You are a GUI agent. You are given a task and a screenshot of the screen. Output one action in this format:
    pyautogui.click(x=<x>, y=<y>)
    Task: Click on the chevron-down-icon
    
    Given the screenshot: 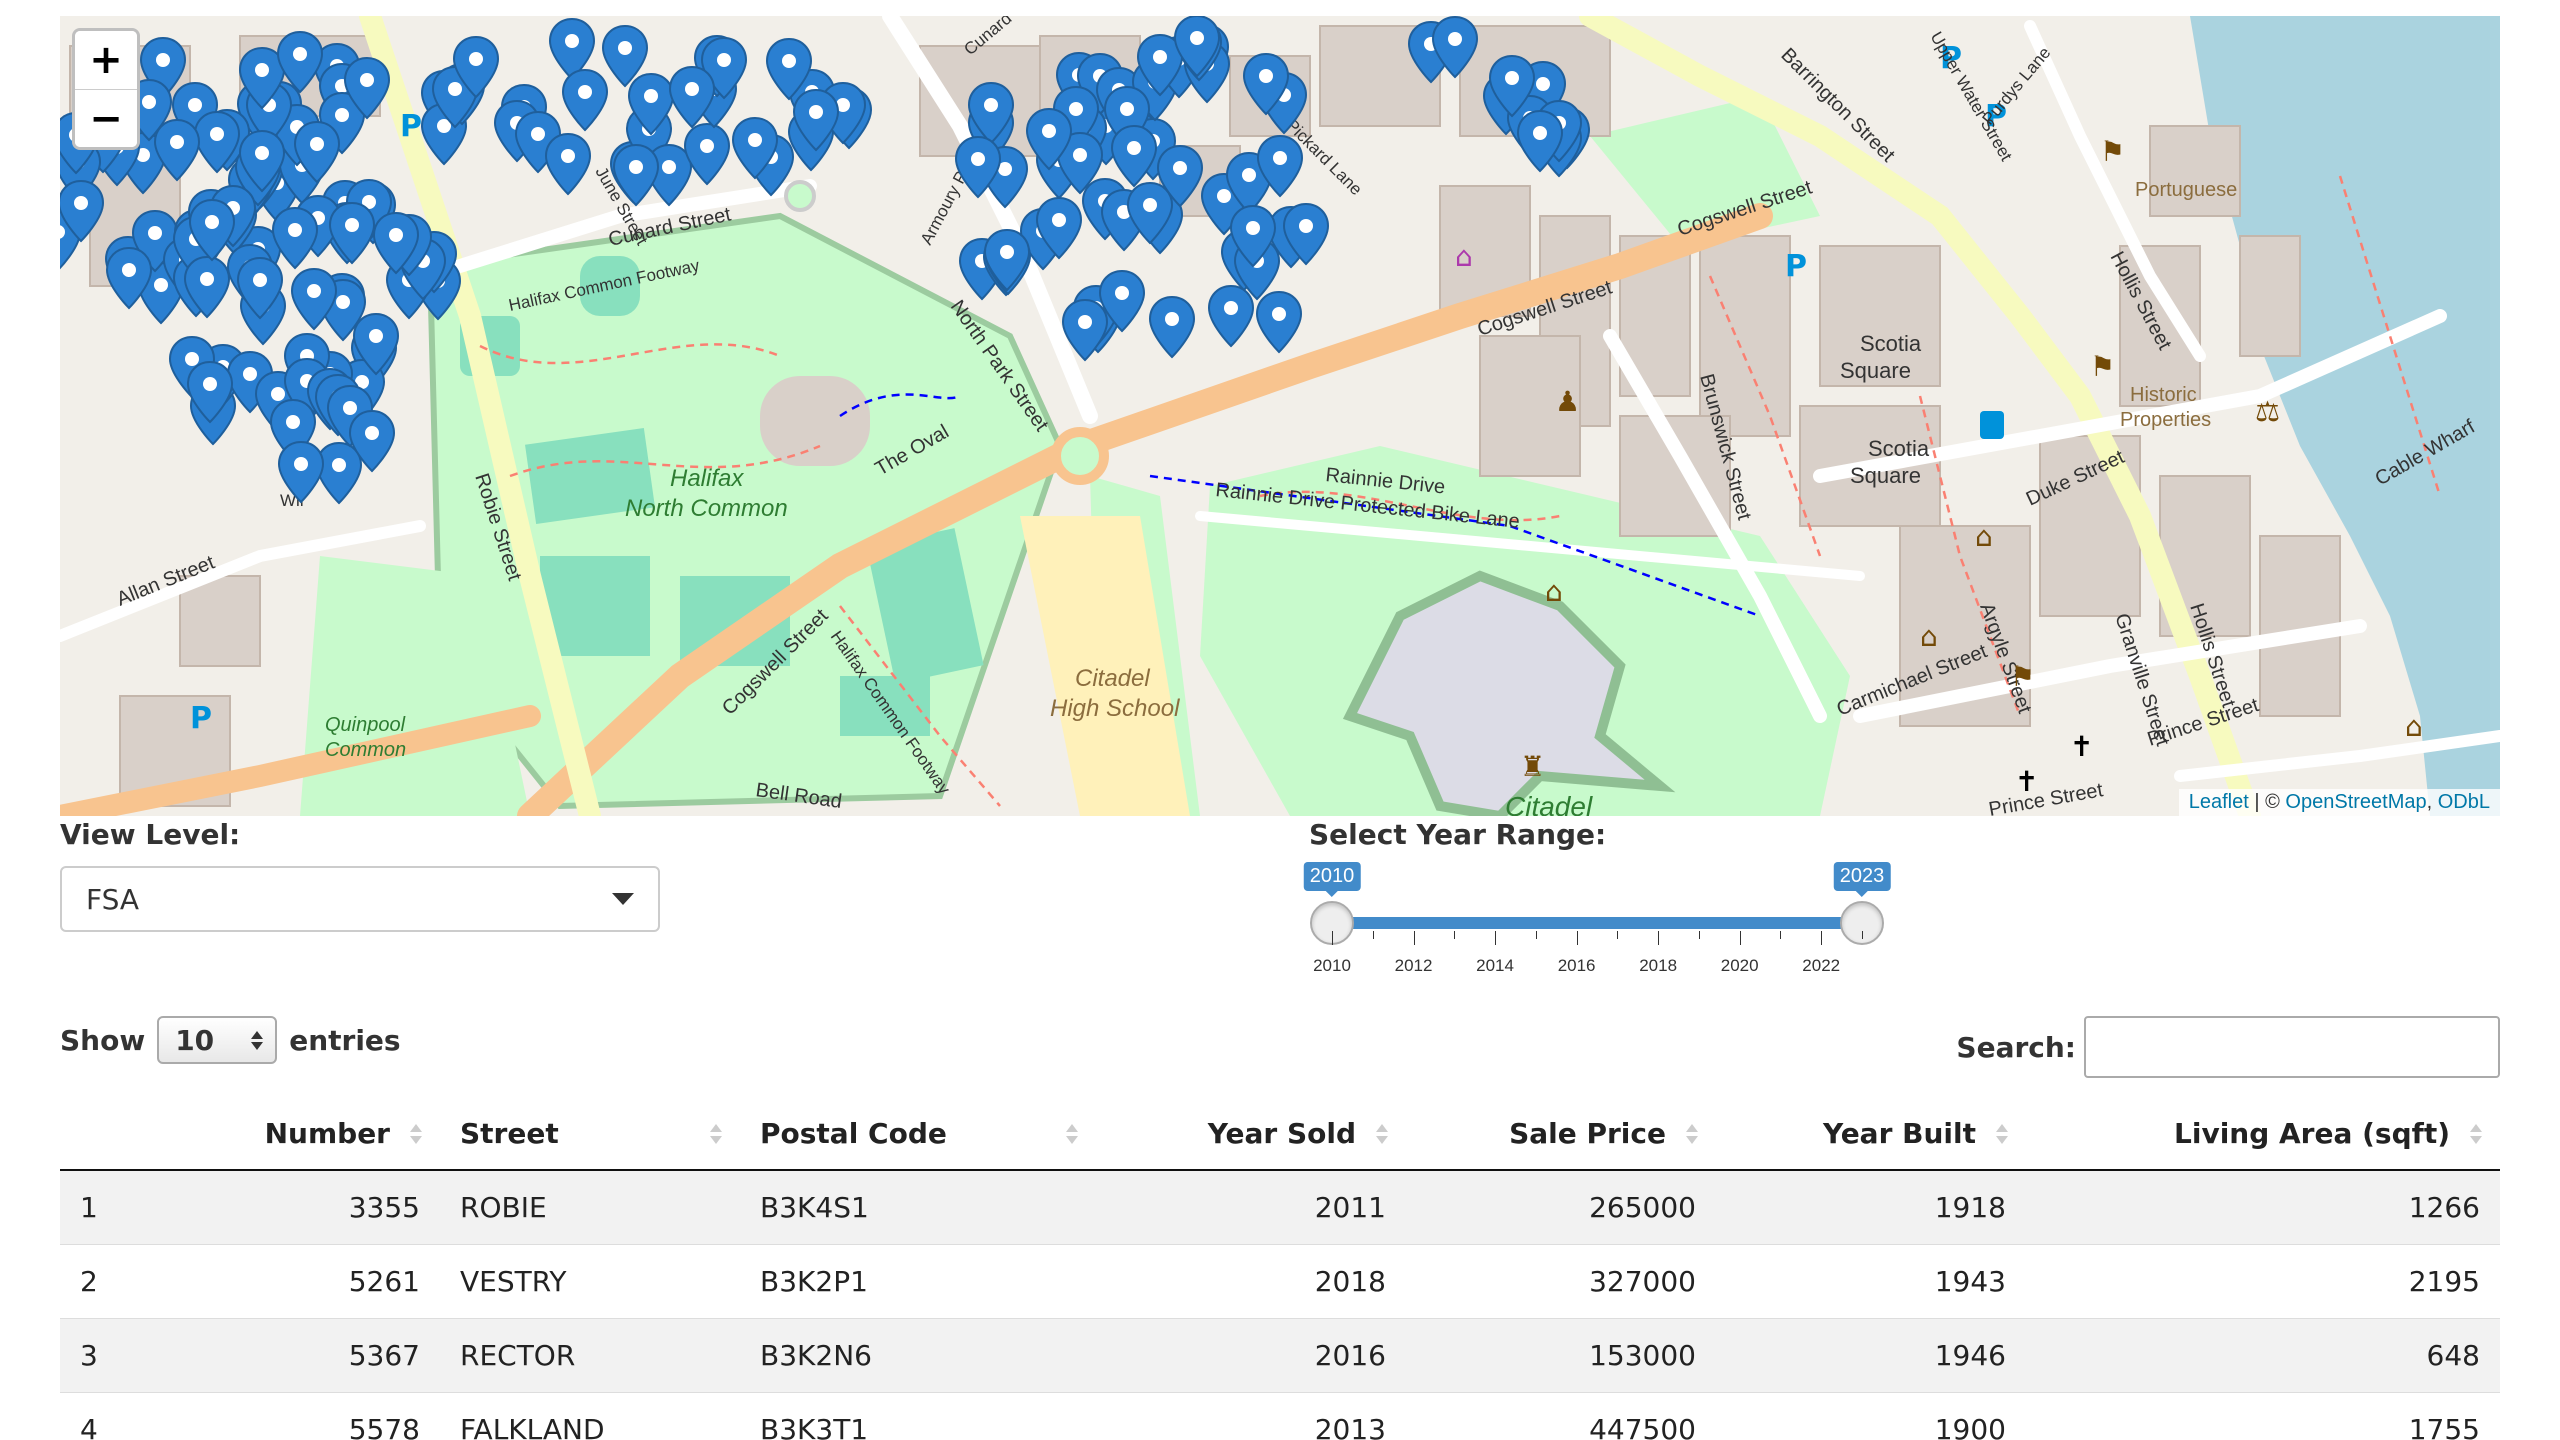 What is the action you would take?
    pyautogui.click(x=623, y=899)
    